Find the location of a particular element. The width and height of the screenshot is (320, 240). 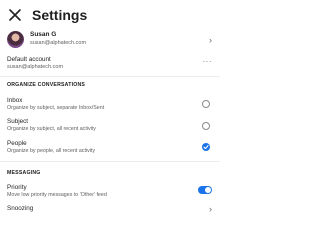

close-icon is located at coordinates (15, 15).